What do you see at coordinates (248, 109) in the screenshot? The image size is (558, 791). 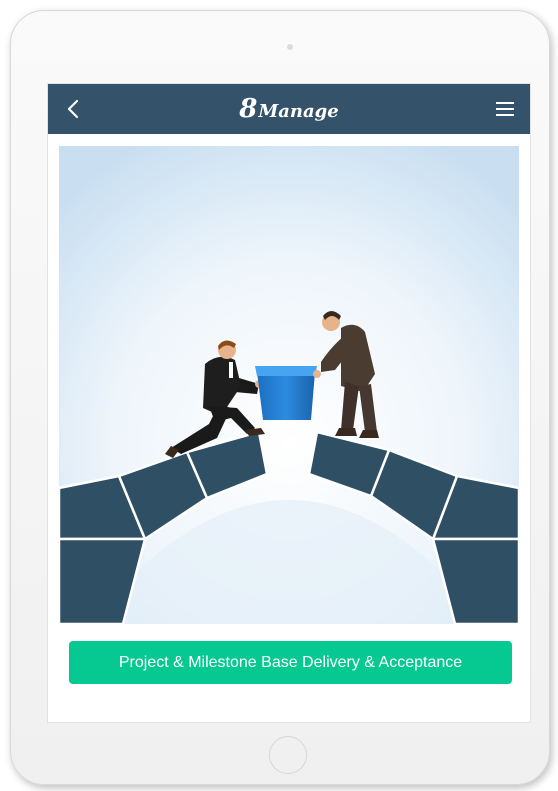 I see `logo-number: 8` at bounding box center [248, 109].